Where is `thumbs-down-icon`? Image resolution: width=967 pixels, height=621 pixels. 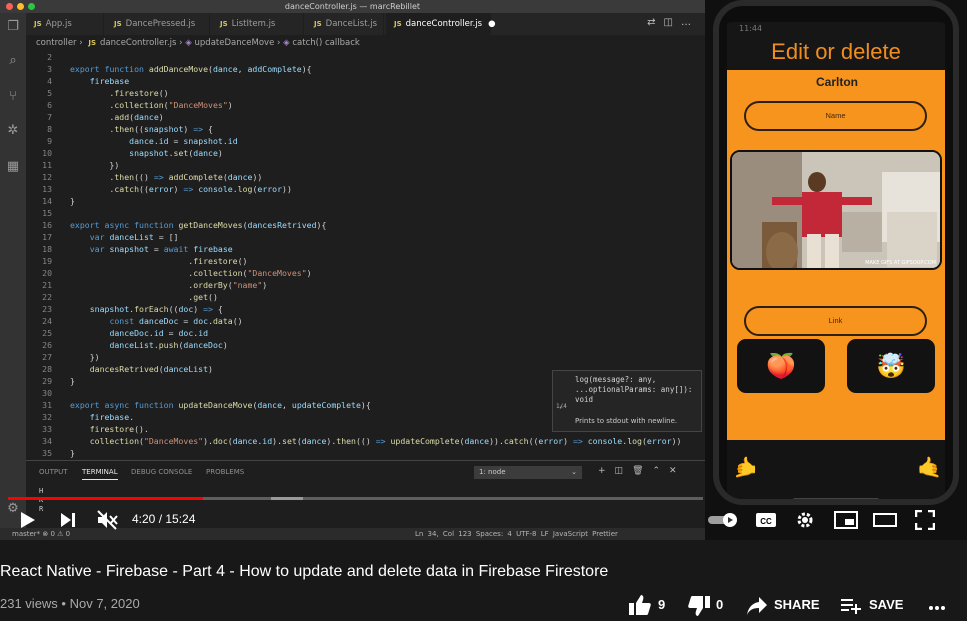
thumbs-down-icon is located at coordinates (699, 606).